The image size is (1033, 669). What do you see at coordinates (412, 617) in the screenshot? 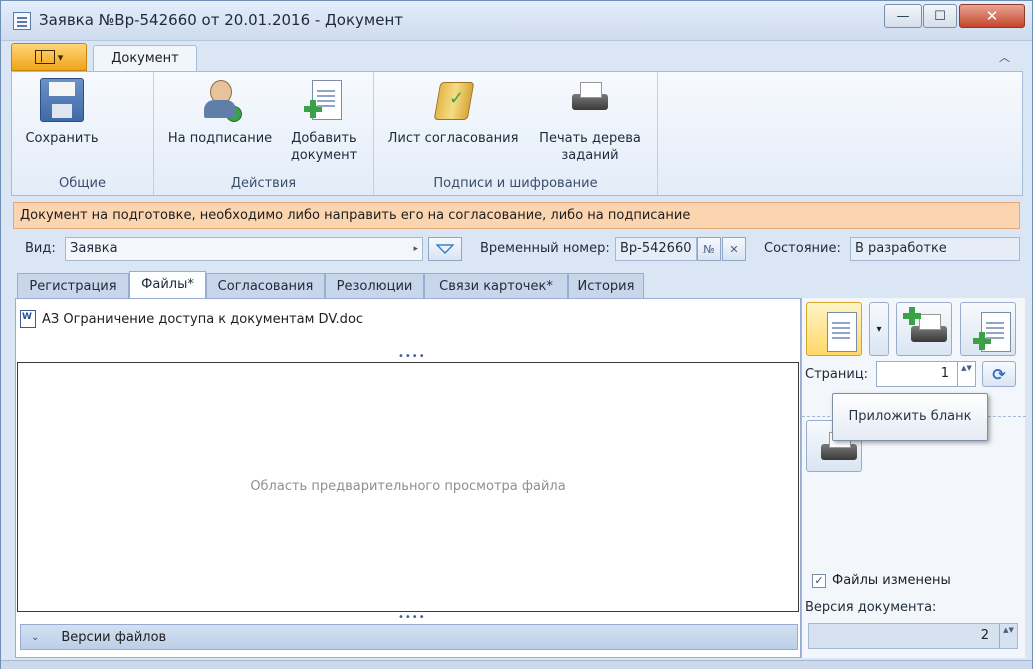
I see `preview-splitter: ••••` at bounding box center [412, 617].